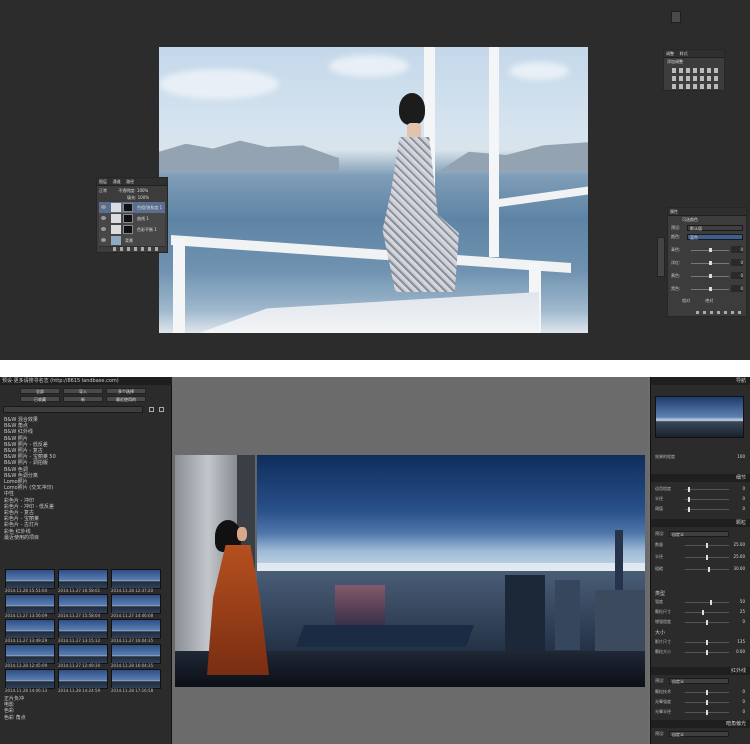  I want to click on preset-search-input, so click(73, 409).